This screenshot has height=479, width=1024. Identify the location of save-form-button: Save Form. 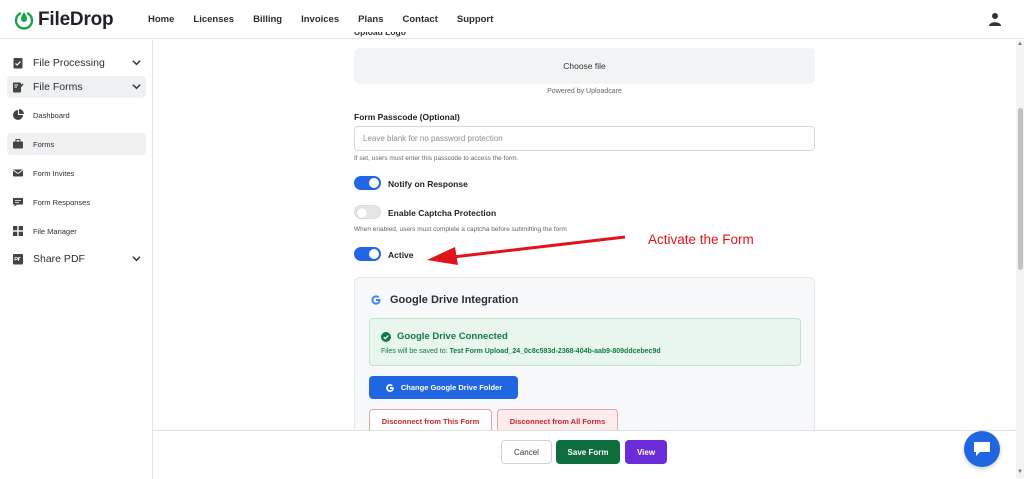
(588, 452).